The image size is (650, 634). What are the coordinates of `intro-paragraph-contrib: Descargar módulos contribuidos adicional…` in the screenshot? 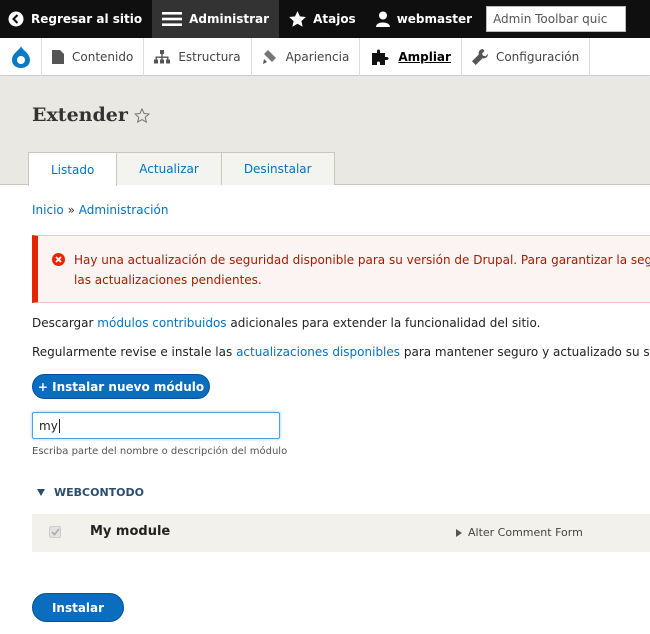 It's located at (286, 323).